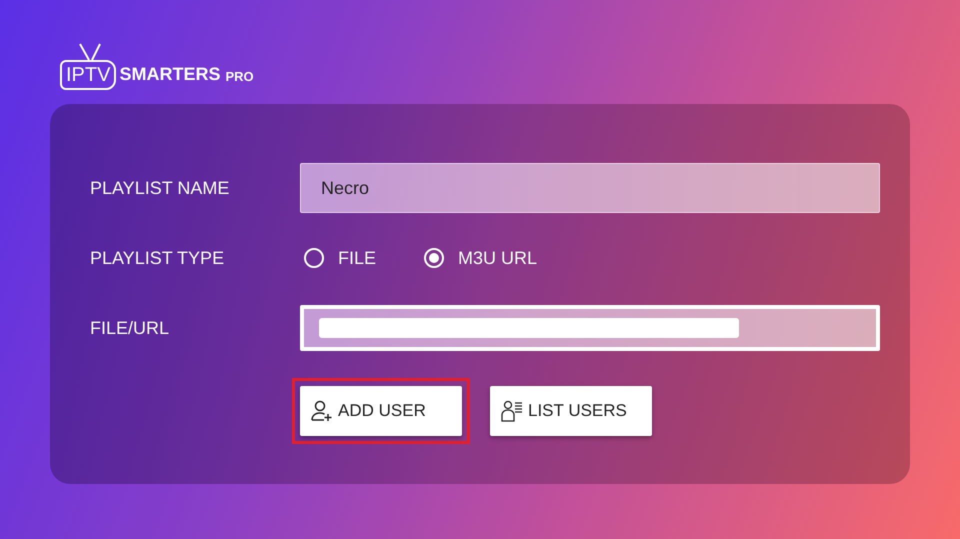 The image size is (960, 539). What do you see at coordinates (158, 258) in the screenshot?
I see `field-label: PLAYLIST TYPE` at bounding box center [158, 258].